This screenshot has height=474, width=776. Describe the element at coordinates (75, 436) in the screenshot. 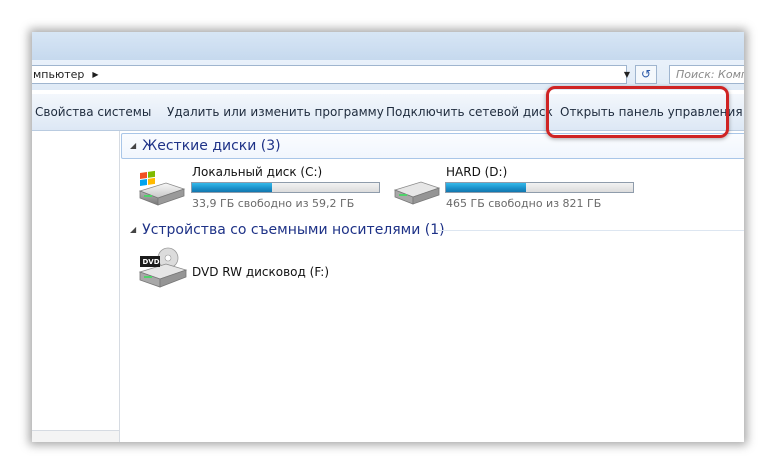

I see `navigation-pane-footer` at that location.